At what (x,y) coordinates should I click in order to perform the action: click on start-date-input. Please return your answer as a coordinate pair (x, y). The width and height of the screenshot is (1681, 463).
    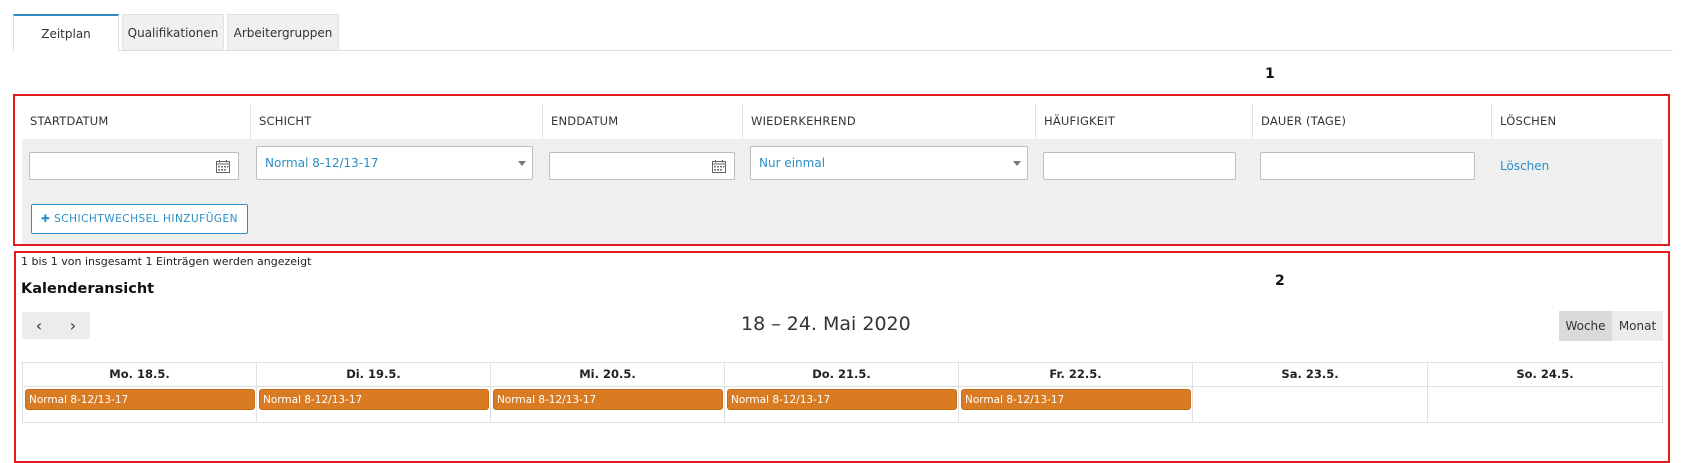
    Looking at the image, I should click on (134, 166).